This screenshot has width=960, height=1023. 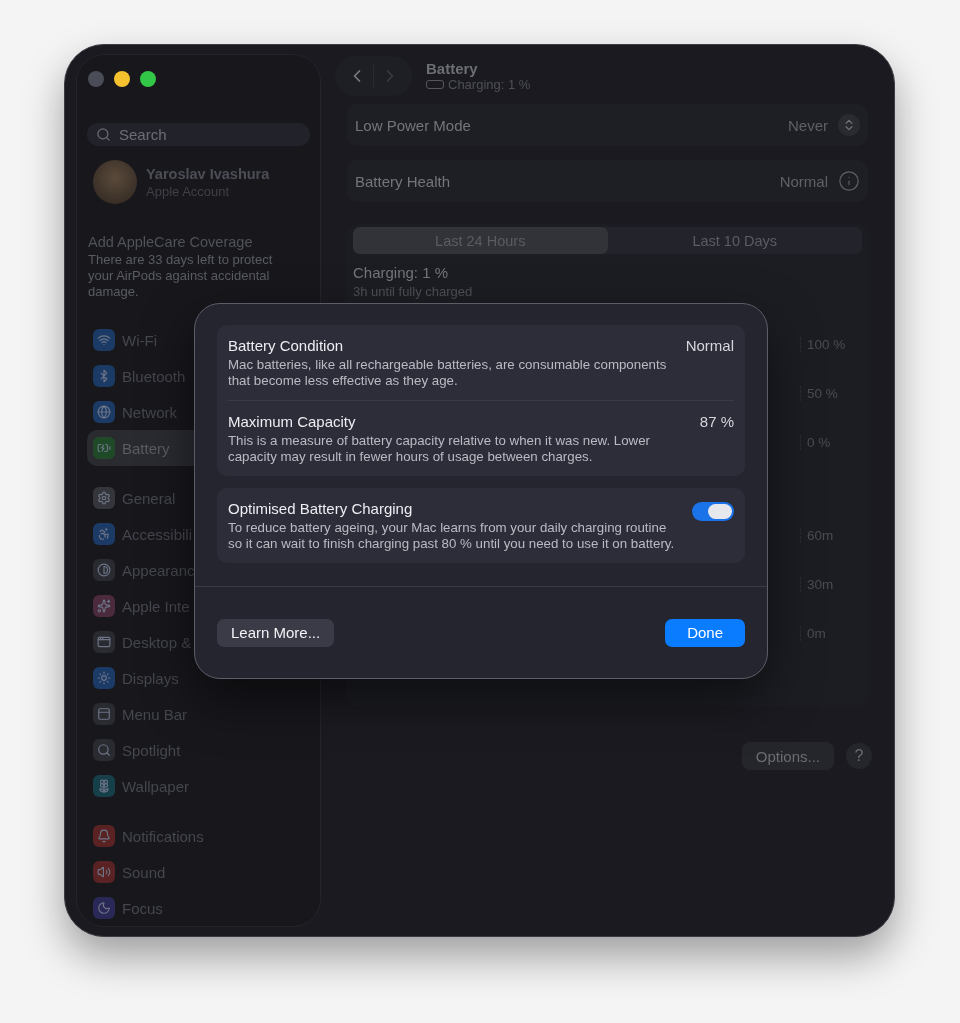 What do you see at coordinates (181, 276) in the screenshot?
I see `promo-text: There are 33 days left to protect your AirPods against accidental damage.` at bounding box center [181, 276].